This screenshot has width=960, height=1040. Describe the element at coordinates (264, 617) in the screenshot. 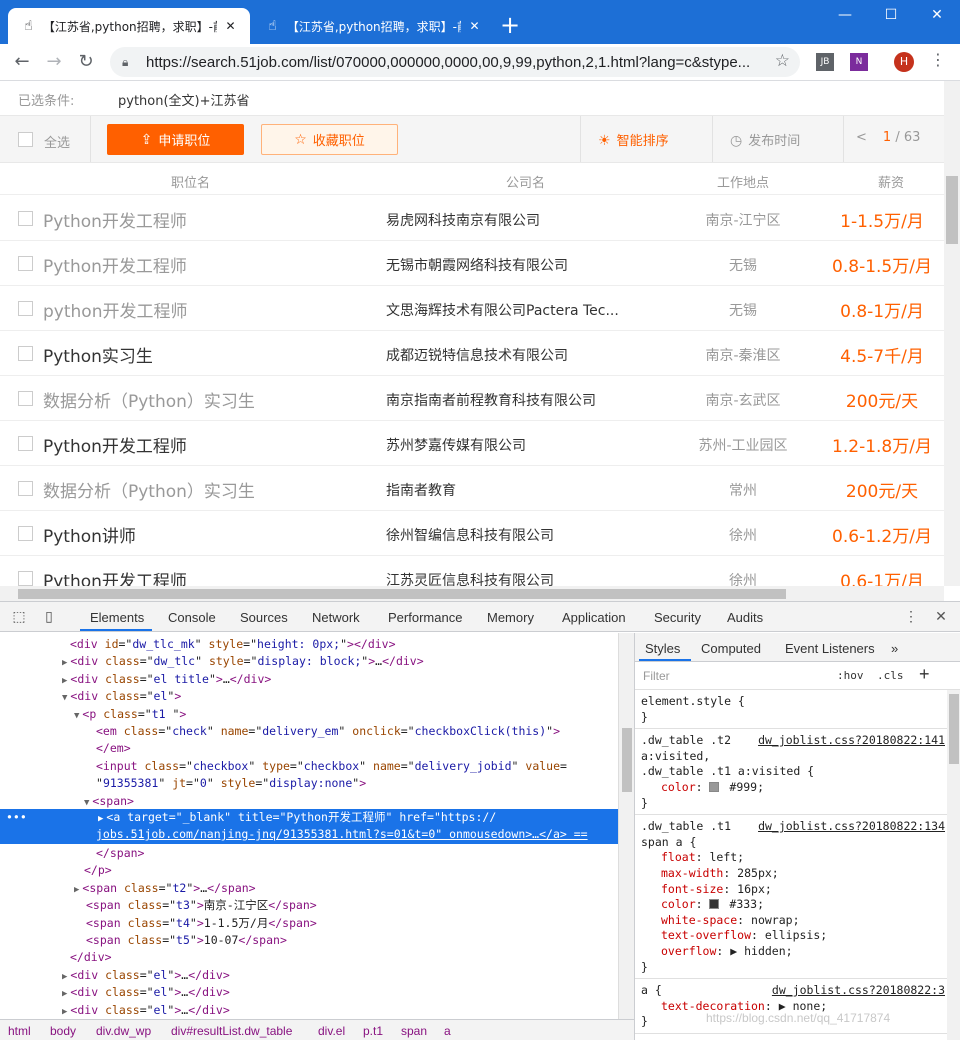

I see `tab-sources: Sources` at that location.